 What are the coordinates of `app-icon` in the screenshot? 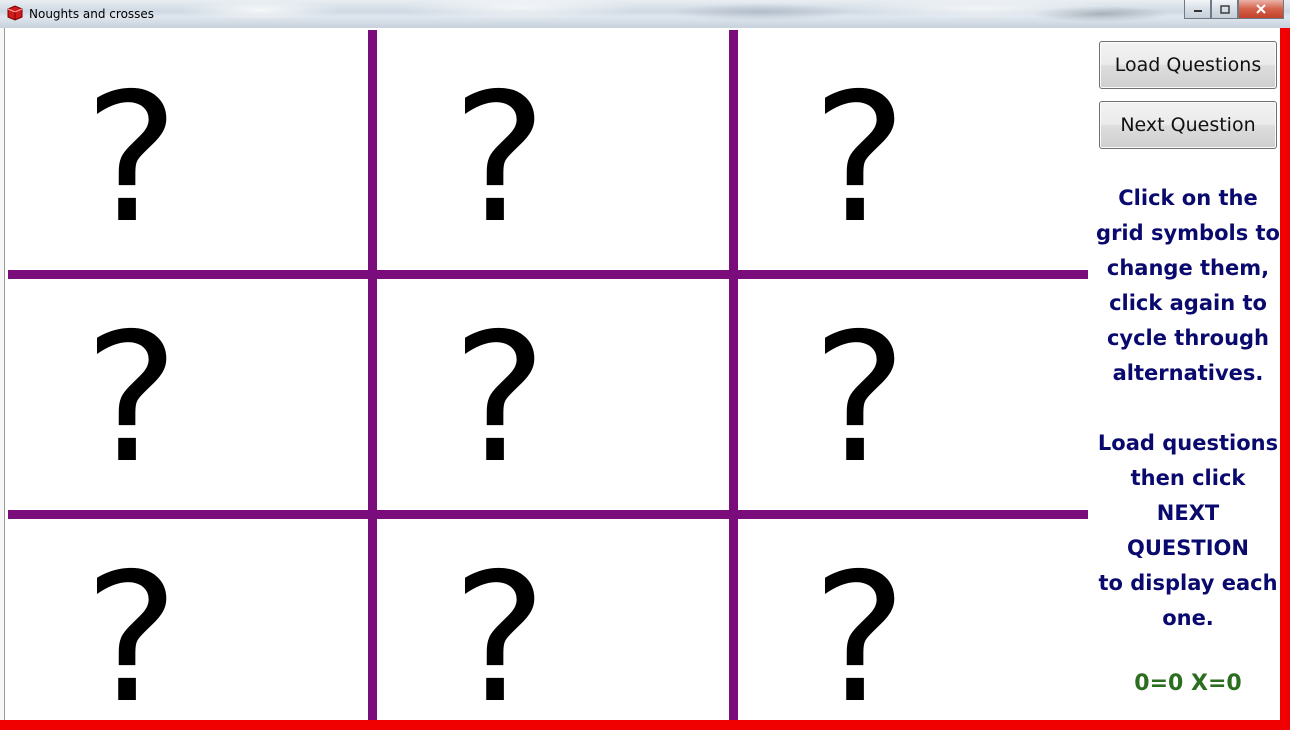 It's located at (15, 13).